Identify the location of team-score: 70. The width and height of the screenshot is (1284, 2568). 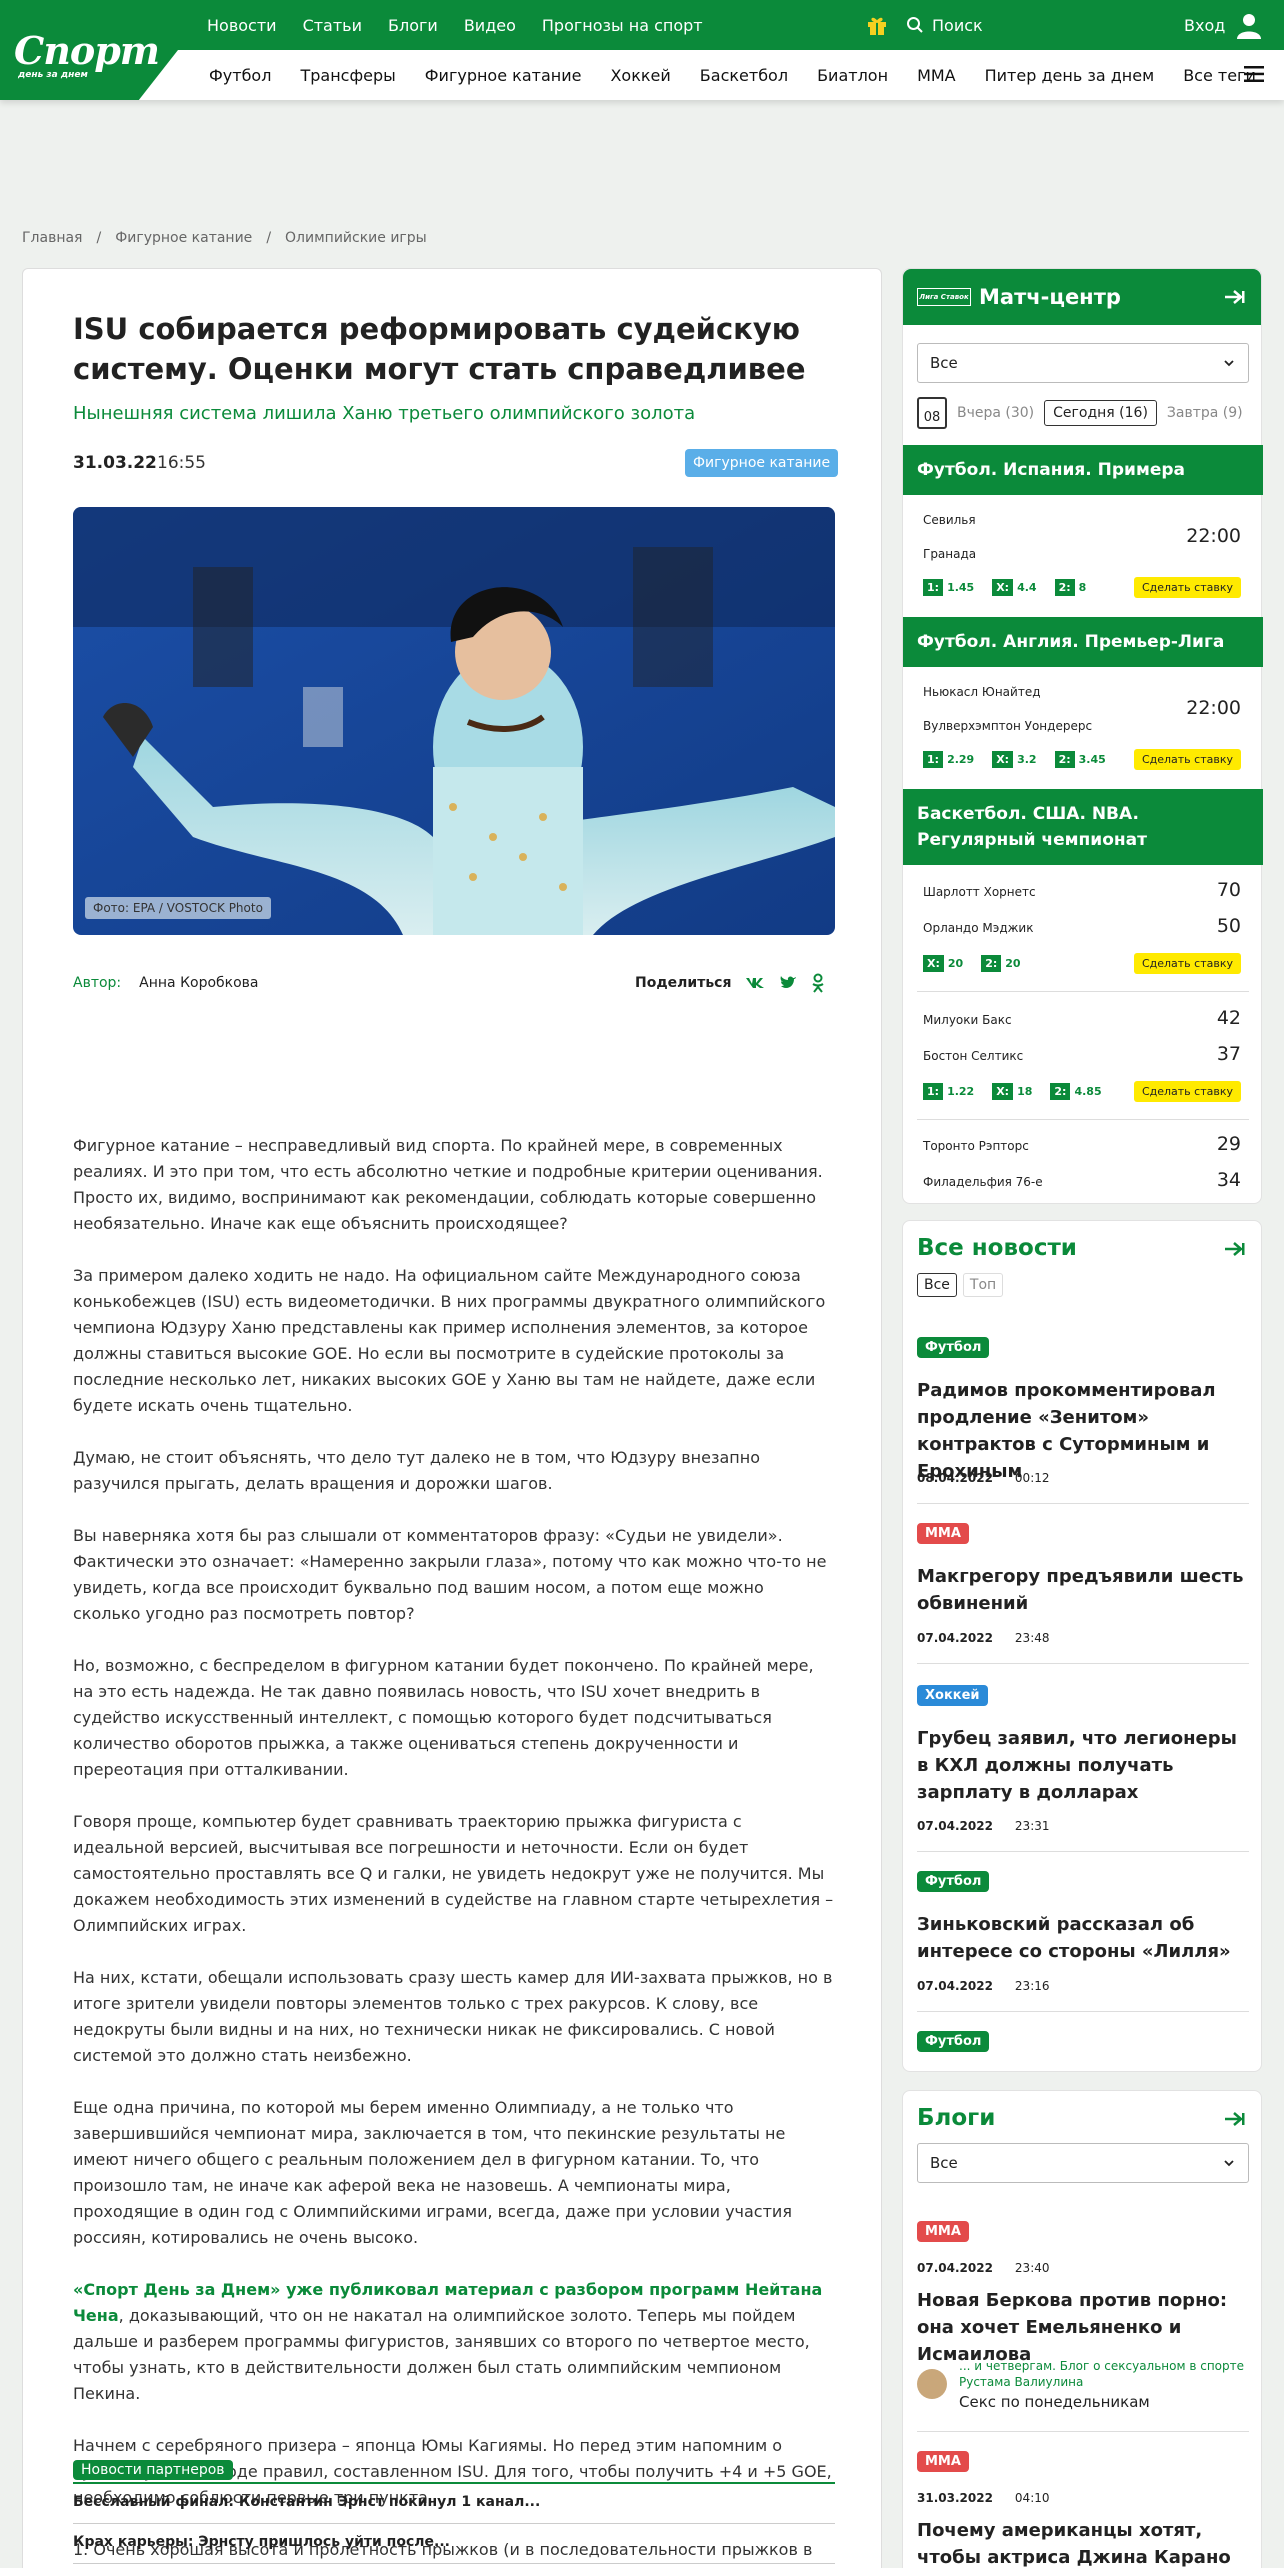
(1228, 890).